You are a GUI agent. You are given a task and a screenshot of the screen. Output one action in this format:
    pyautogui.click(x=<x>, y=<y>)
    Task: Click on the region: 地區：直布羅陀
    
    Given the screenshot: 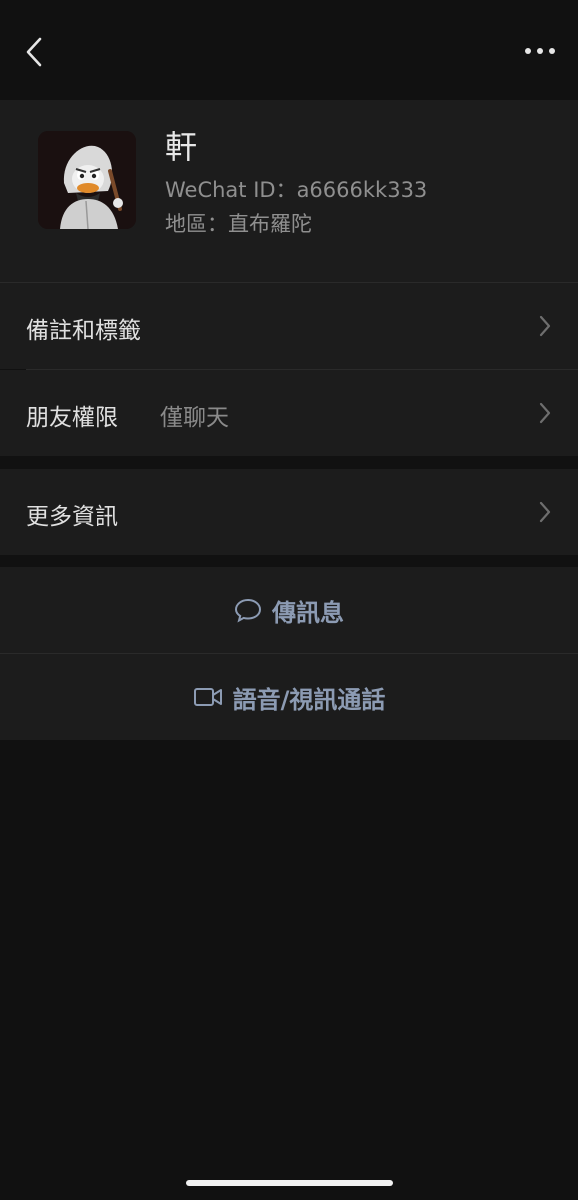 What is the action you would take?
    pyautogui.click(x=238, y=224)
    